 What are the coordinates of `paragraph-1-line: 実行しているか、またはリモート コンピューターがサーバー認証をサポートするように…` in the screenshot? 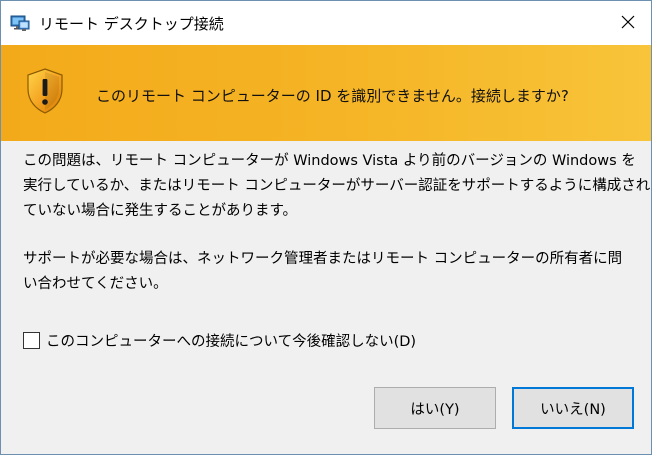 It's located at (337, 186).